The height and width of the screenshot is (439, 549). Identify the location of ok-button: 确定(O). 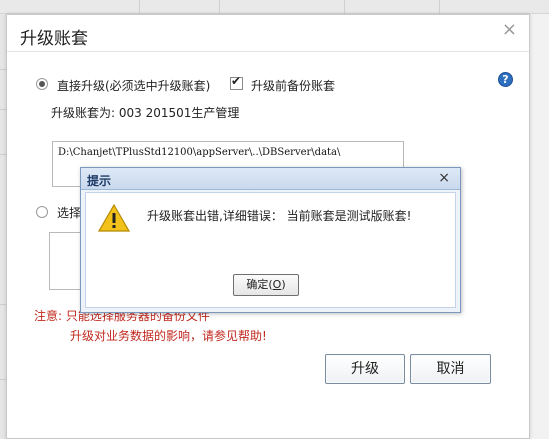
(266, 285).